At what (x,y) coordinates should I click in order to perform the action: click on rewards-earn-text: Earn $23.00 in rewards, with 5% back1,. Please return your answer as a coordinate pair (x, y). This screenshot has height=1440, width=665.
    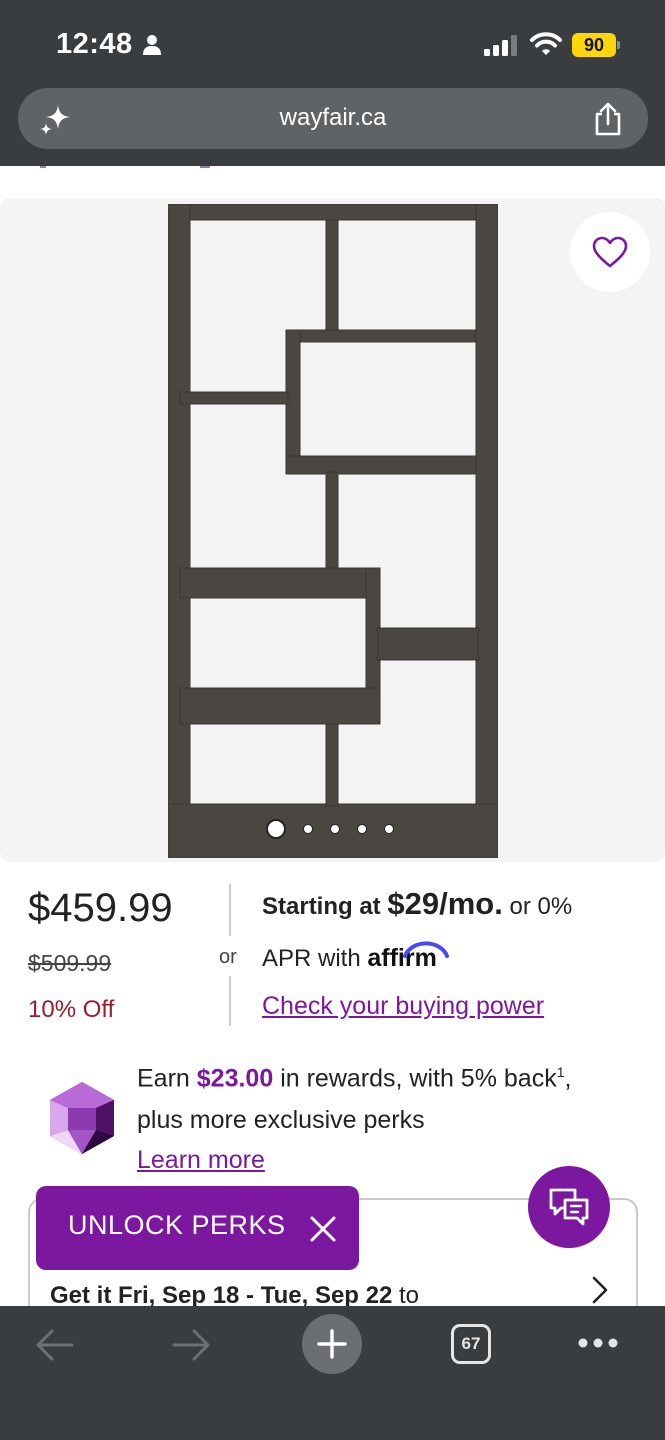
    Looking at the image, I should click on (354, 1078).